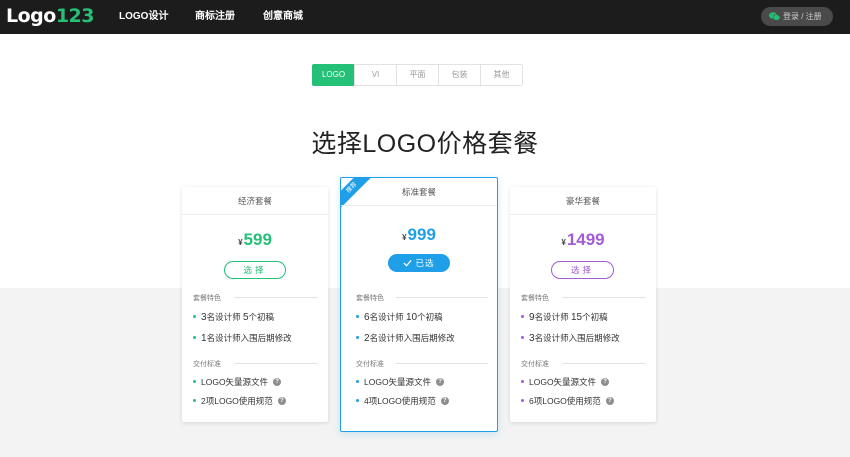 This screenshot has height=457, width=850. I want to click on logo-number: 123, so click(75, 16).